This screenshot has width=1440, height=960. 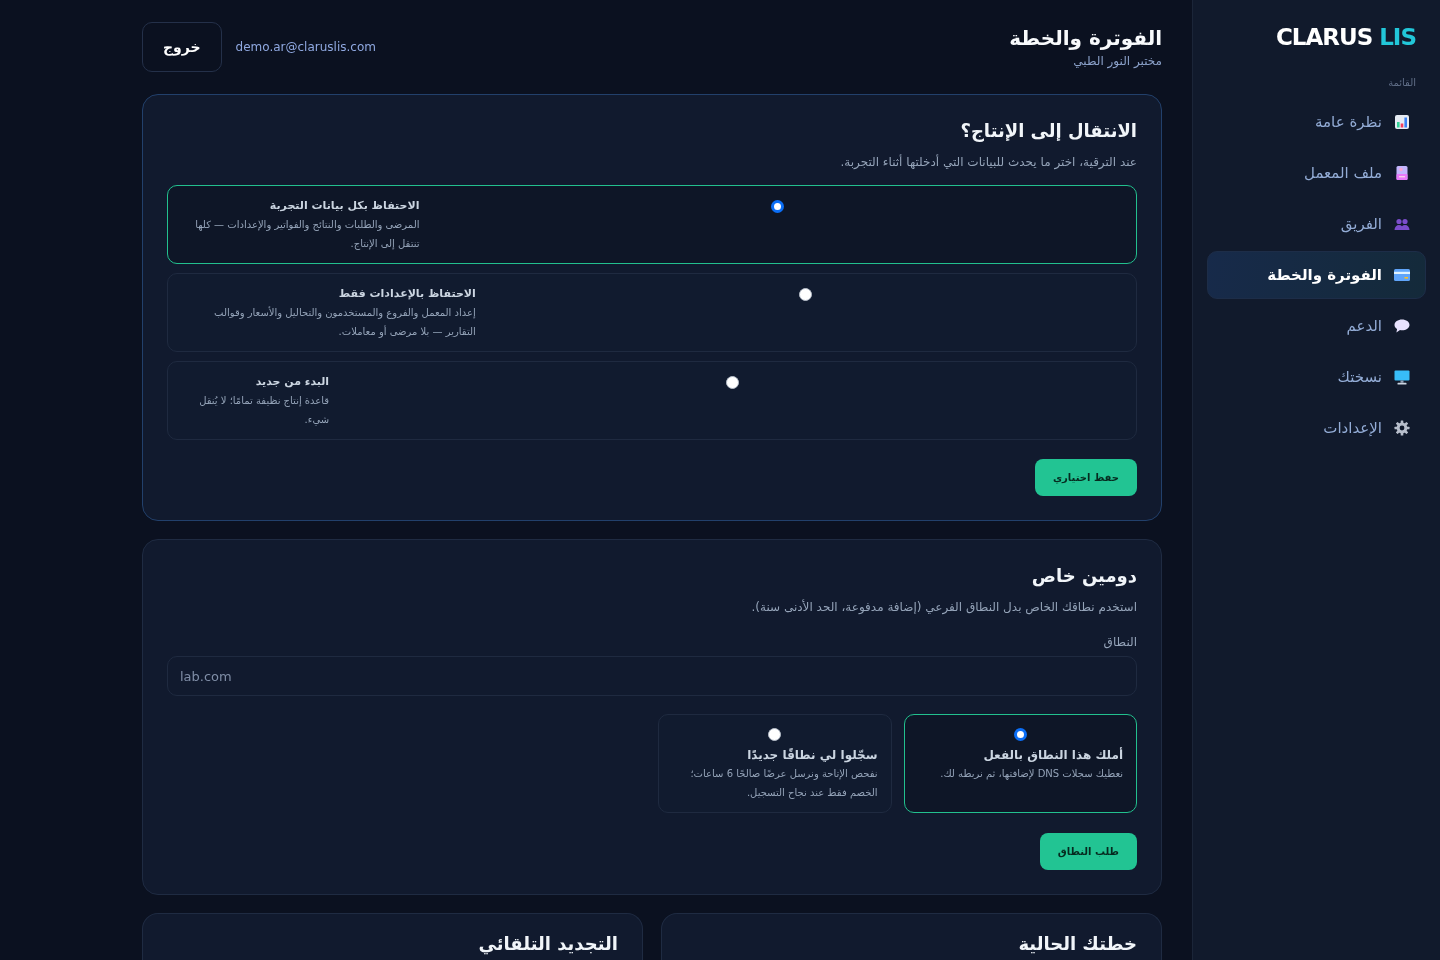 What do you see at coordinates (1020, 763) in the screenshot?
I see `option-card: أملك هذا النطاق بالفعل نعطيك سجلات DNS لإضافتها، ثم نربطه لك.` at bounding box center [1020, 763].